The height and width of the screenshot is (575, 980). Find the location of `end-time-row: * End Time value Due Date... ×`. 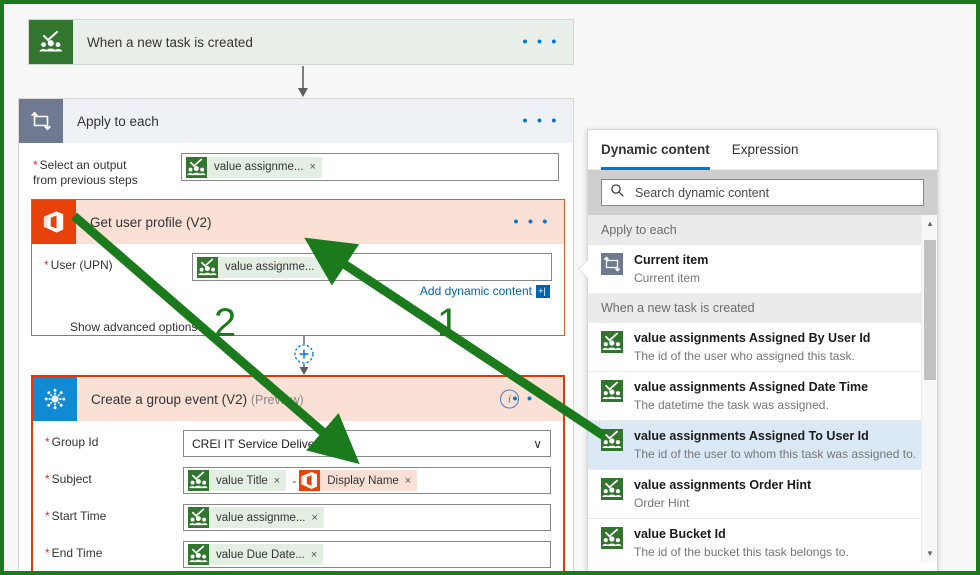

end-time-row: * End Time value Due Date... × is located at coordinates (298, 554).